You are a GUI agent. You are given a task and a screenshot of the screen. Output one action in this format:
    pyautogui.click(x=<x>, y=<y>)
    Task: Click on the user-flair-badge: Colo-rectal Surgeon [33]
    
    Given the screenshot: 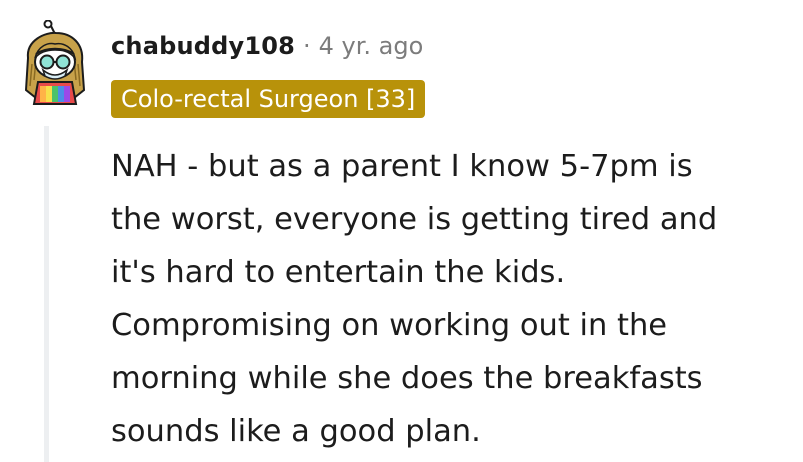 What is the action you would take?
    pyautogui.click(x=268, y=99)
    